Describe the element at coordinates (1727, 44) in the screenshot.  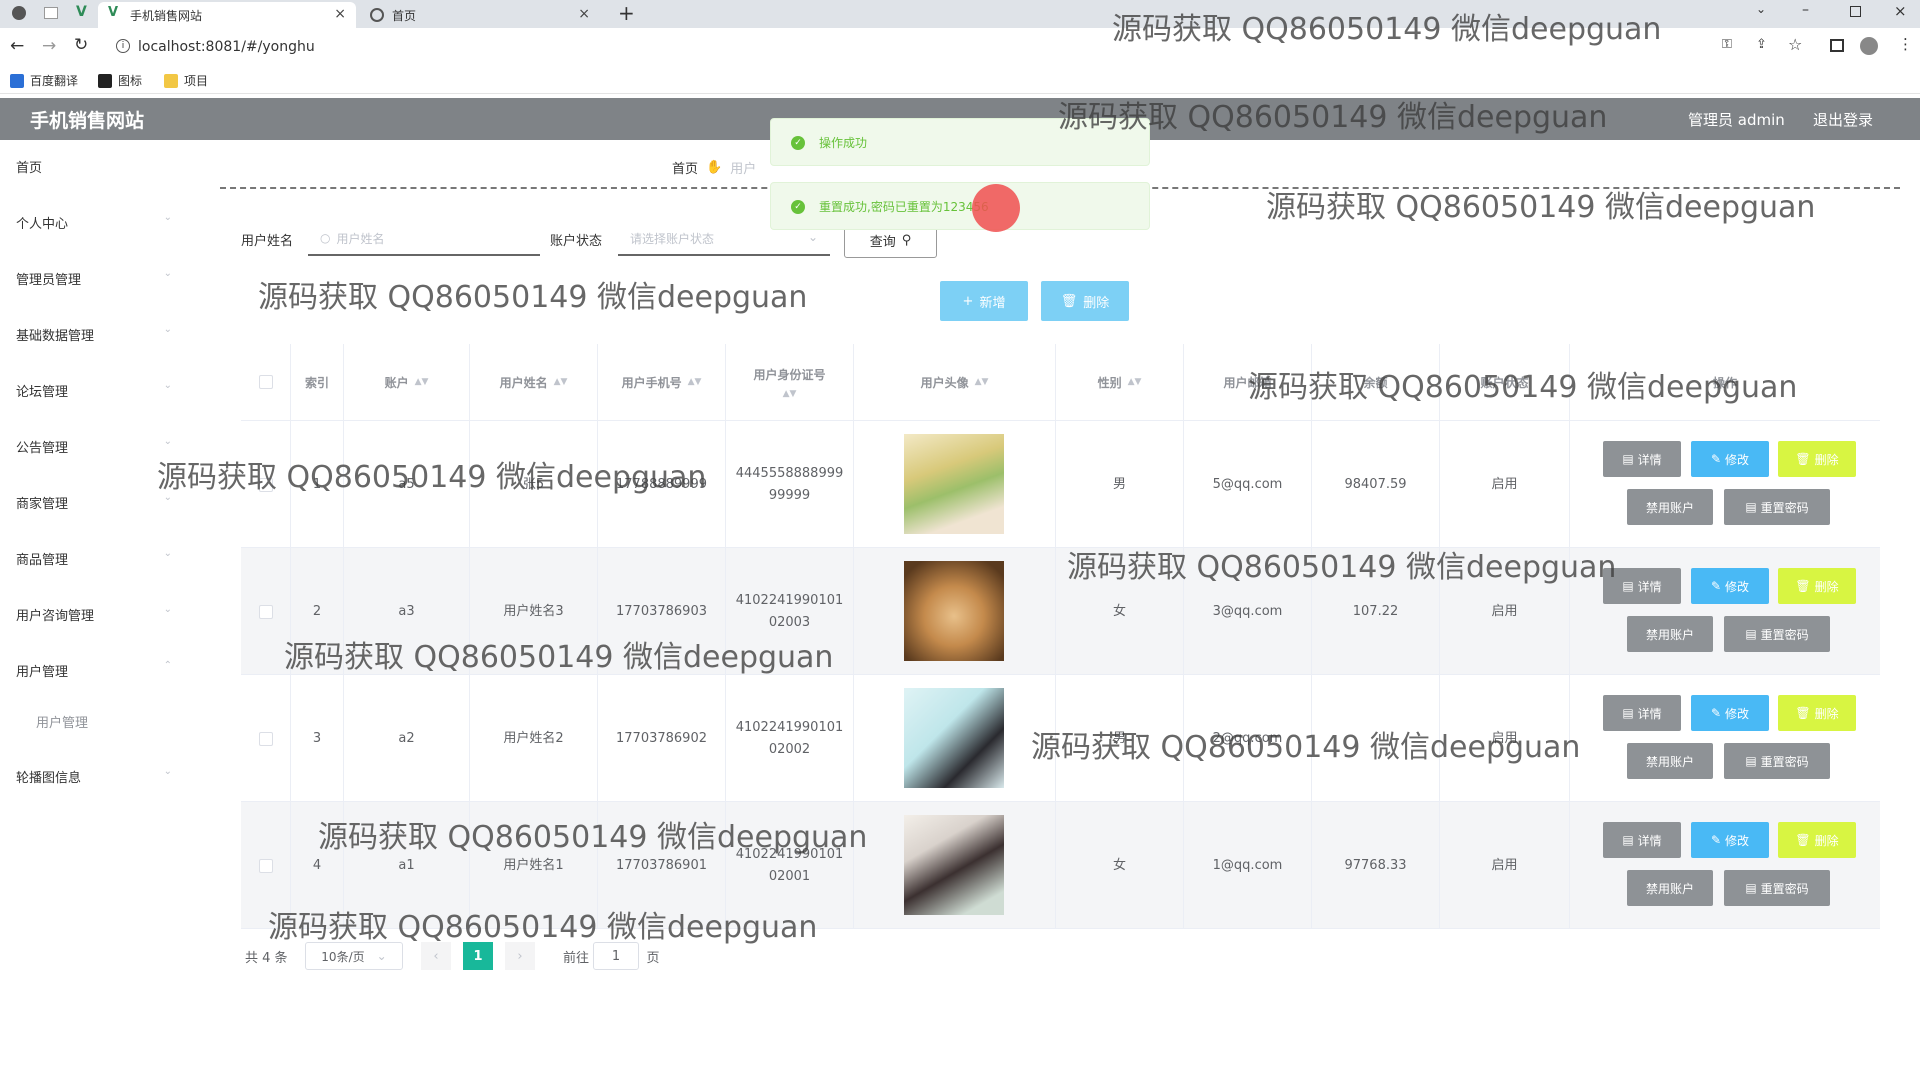
I see `key-icon: ⚿` at that location.